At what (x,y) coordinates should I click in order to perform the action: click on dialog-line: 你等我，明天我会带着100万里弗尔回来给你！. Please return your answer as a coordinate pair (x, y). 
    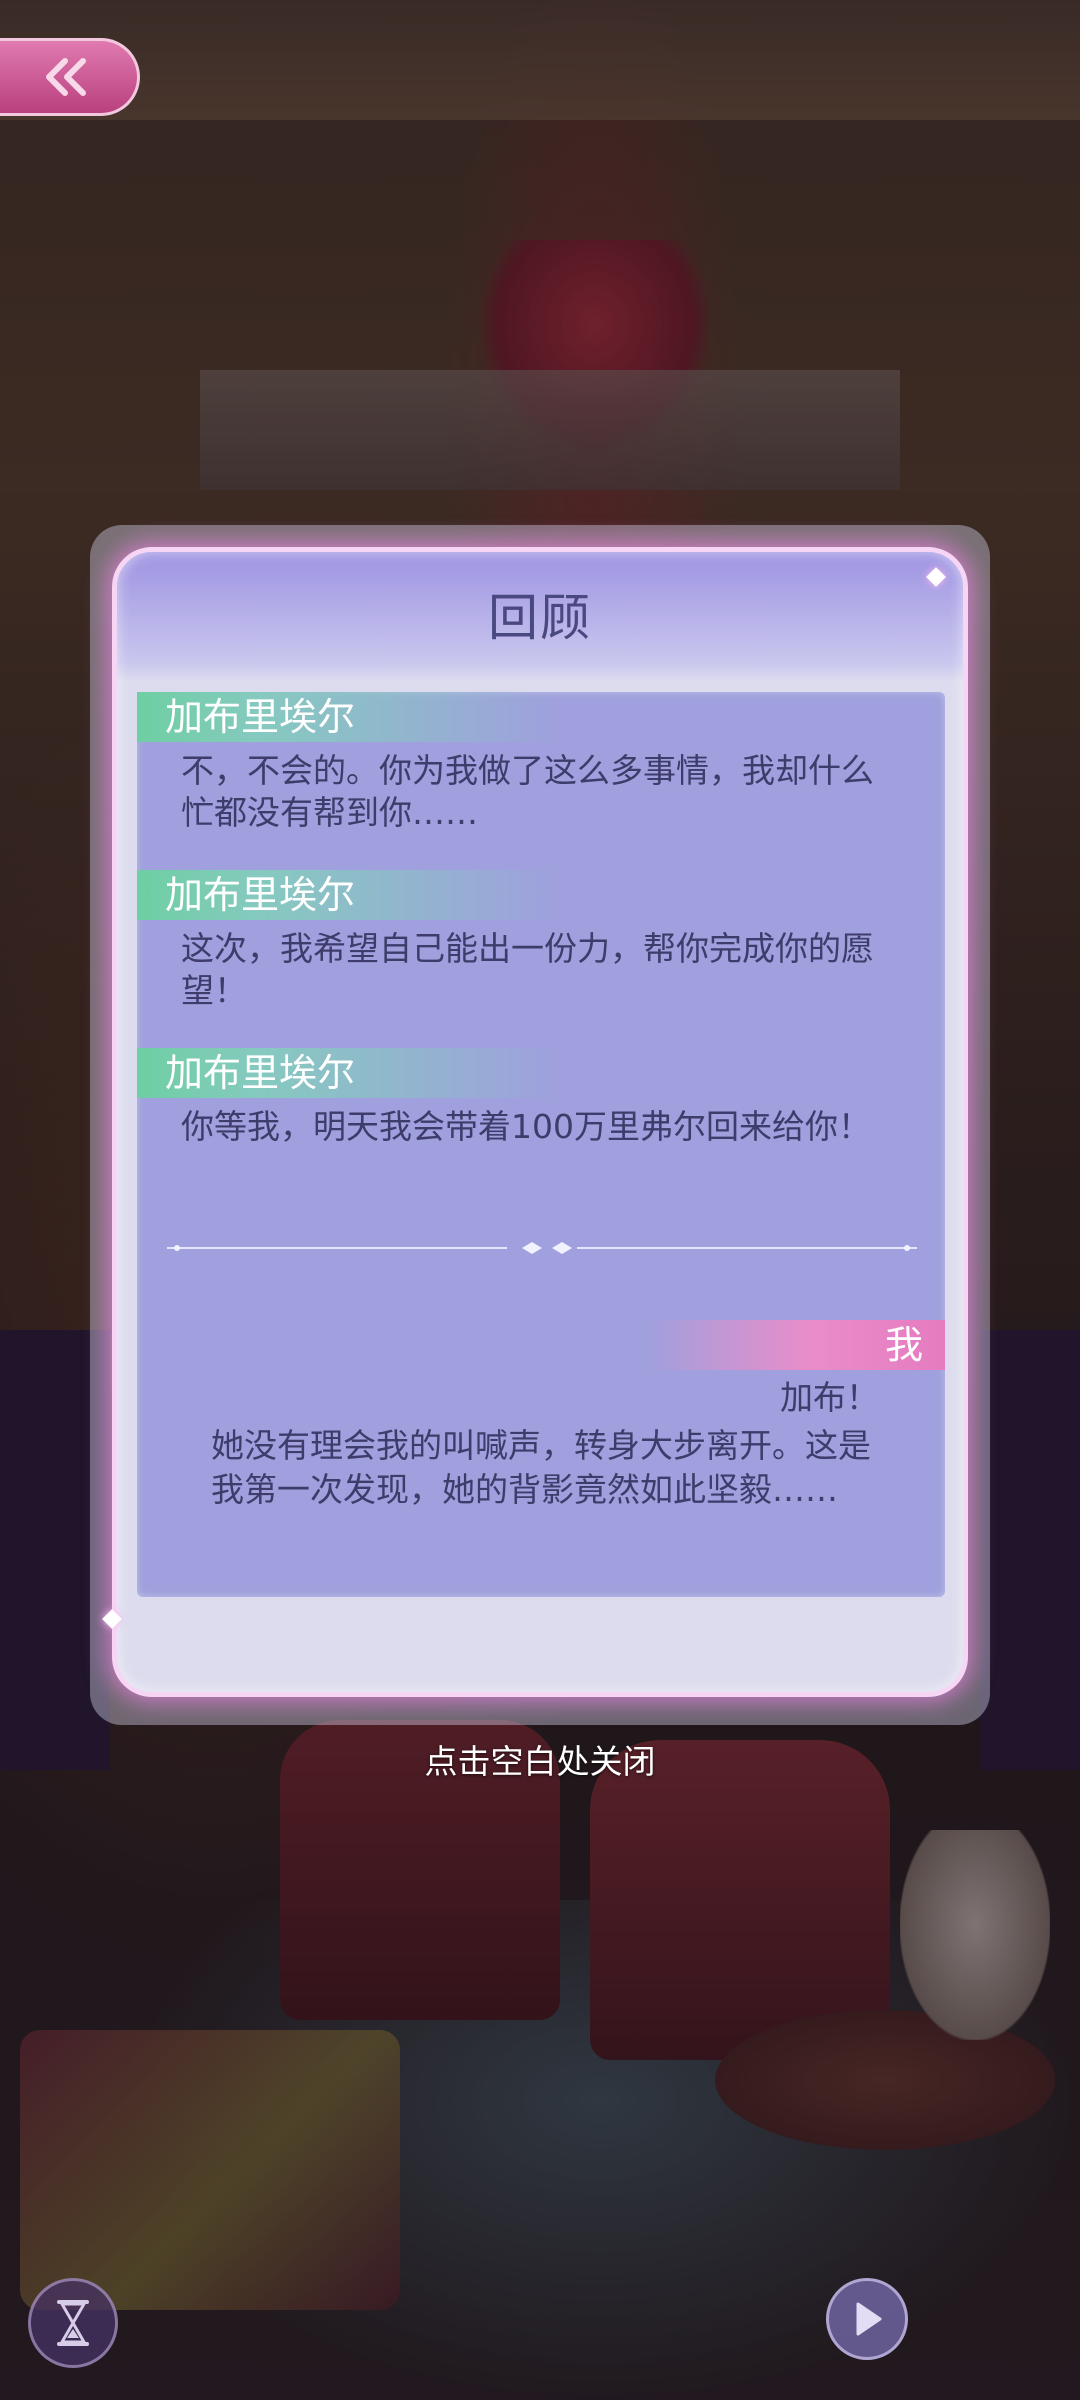
    Looking at the image, I should click on (526, 1126).